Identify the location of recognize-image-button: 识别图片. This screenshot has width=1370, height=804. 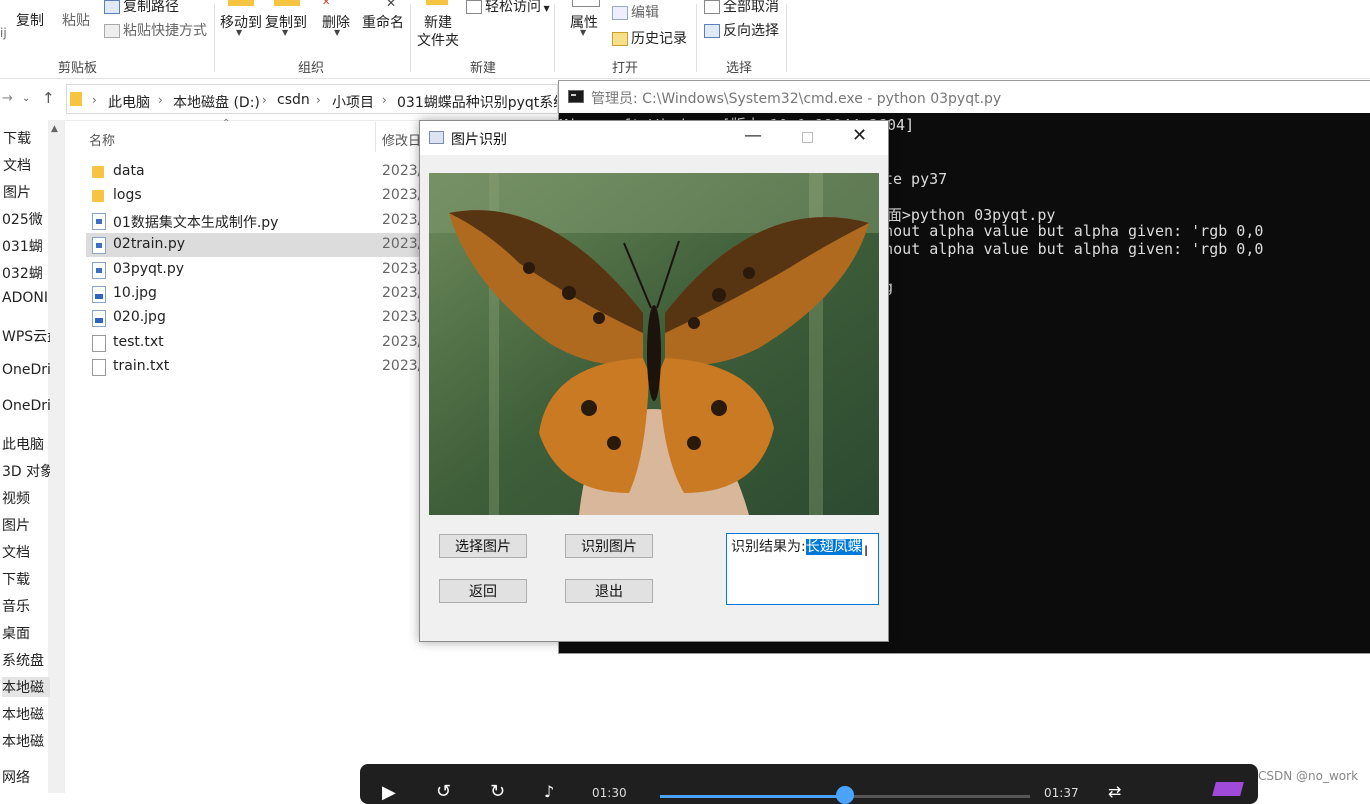
(609, 546).